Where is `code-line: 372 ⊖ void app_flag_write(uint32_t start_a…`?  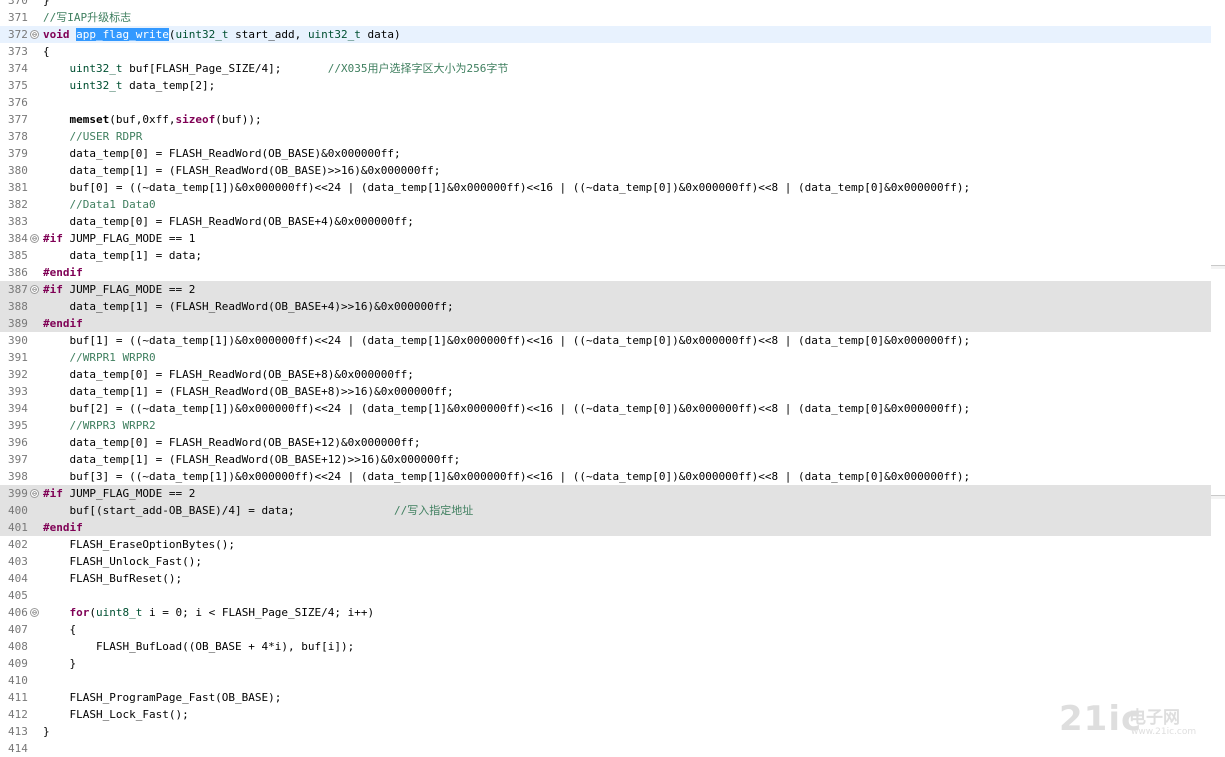 code-line: 372 ⊖ void app_flag_write(uint32_t start_a… is located at coordinates (612, 34).